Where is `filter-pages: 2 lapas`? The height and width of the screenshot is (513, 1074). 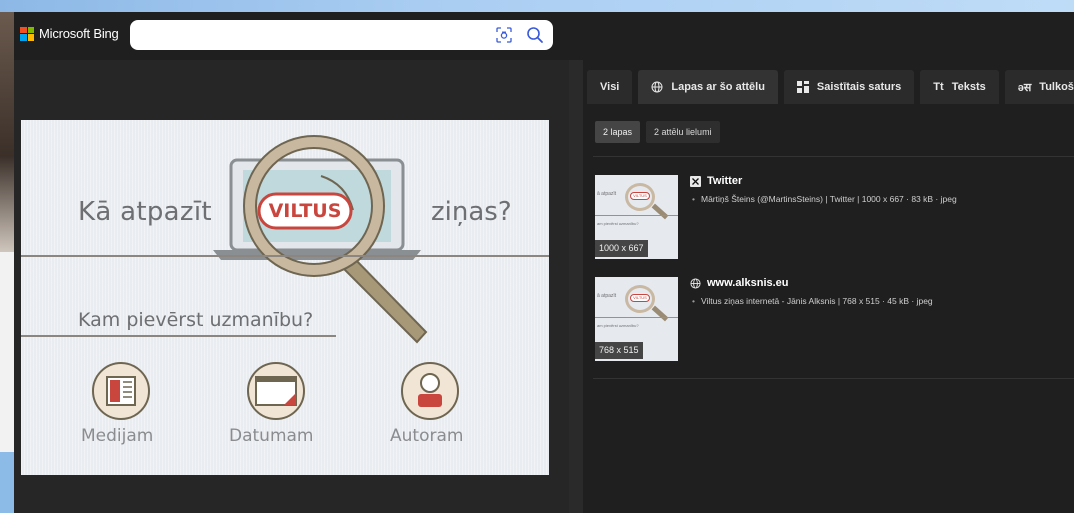
filter-pages: 2 lapas is located at coordinates (618, 132).